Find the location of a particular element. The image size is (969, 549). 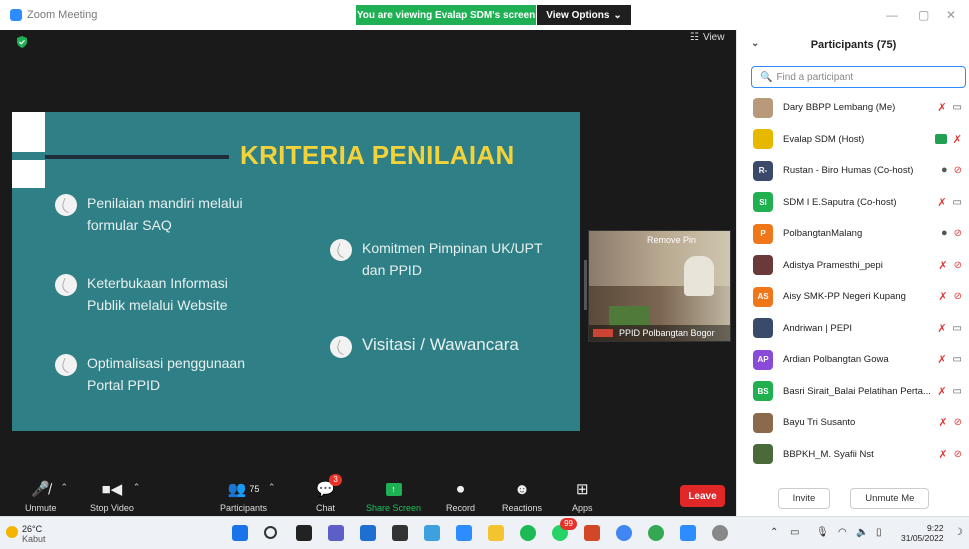

video-background is located at coordinates (629, 316).